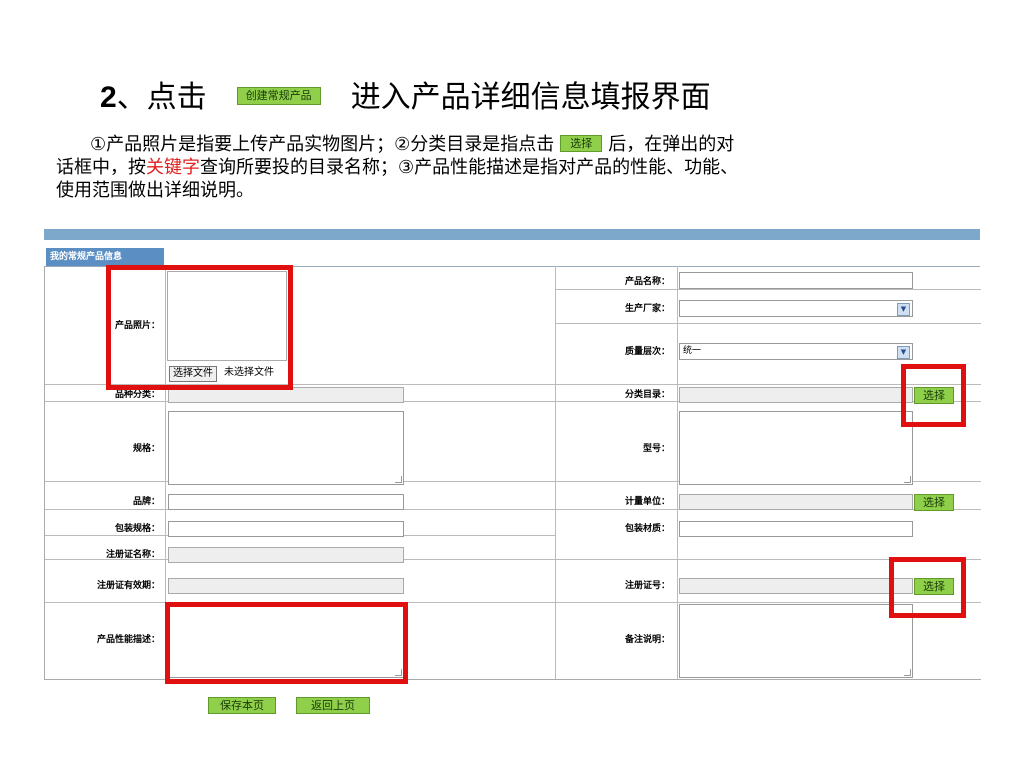 This screenshot has height=768, width=1024. I want to click on label-variety: 品种分类：, so click(137, 395).